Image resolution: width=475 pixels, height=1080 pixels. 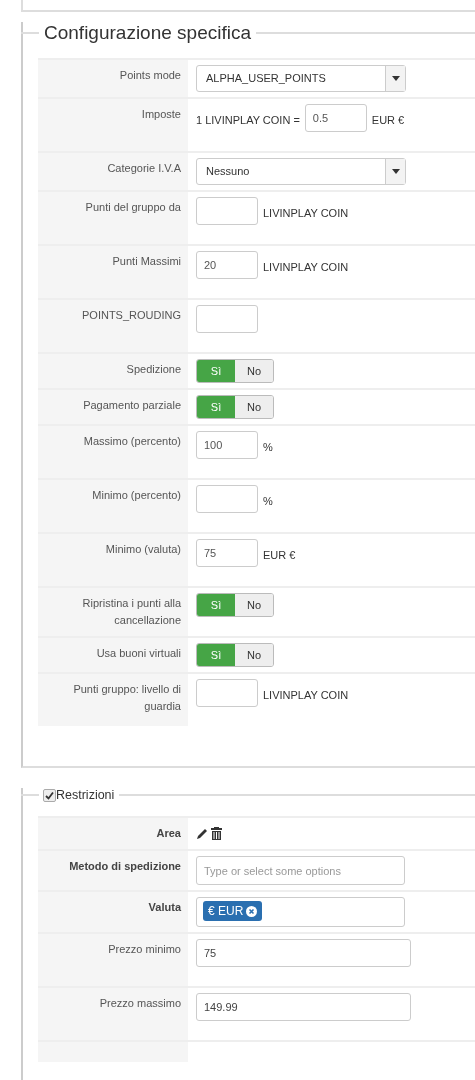 What do you see at coordinates (303, 1007) in the screenshot?
I see `input-field: 149.99` at bounding box center [303, 1007].